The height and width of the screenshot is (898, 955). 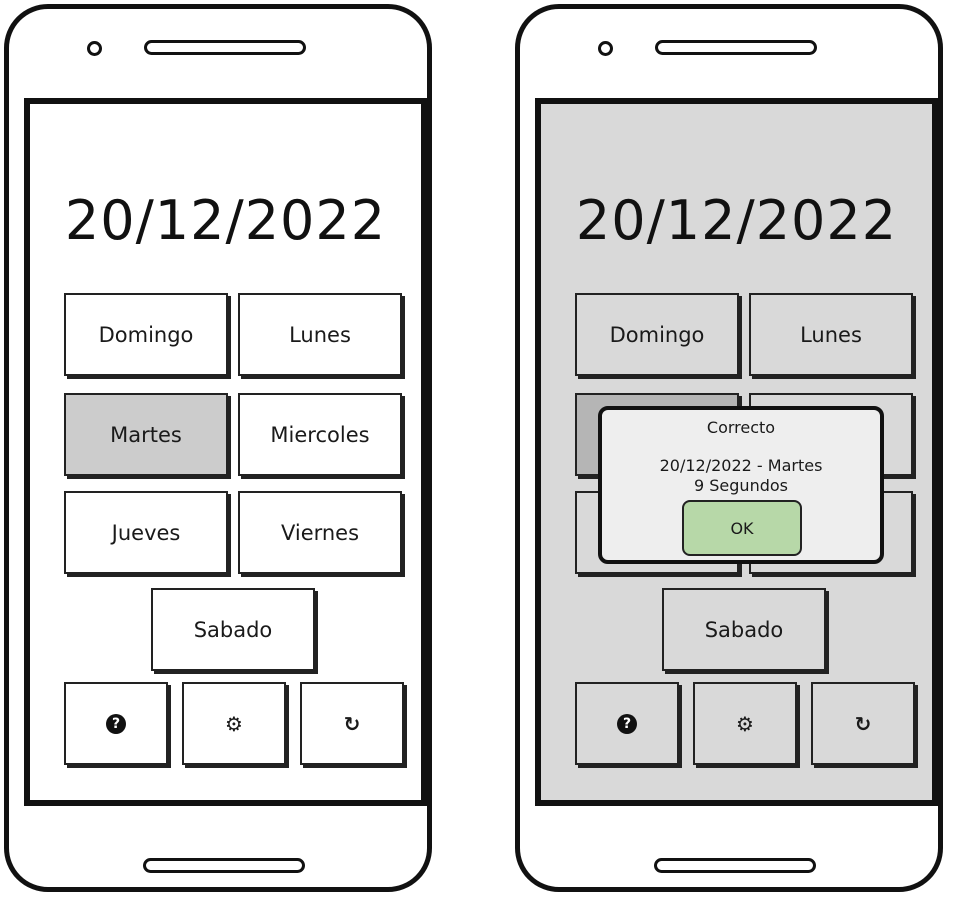 I want to click on ok-button: OK, so click(x=742, y=528).